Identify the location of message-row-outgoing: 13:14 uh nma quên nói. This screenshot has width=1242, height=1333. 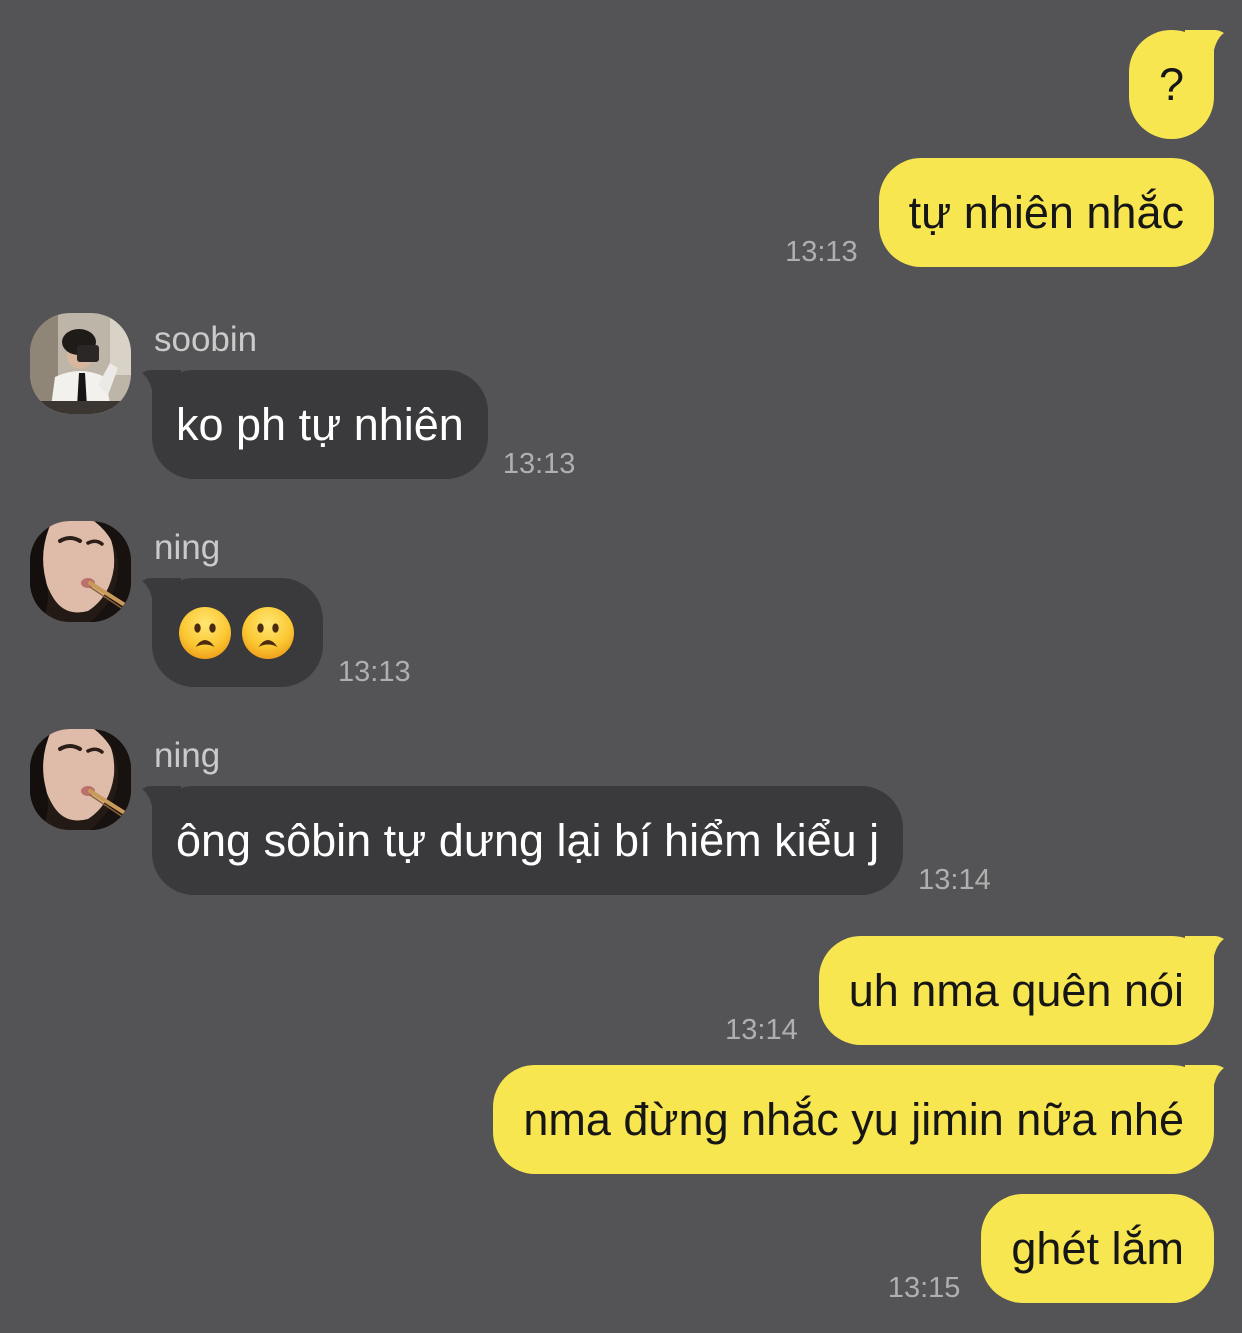
(974, 991).